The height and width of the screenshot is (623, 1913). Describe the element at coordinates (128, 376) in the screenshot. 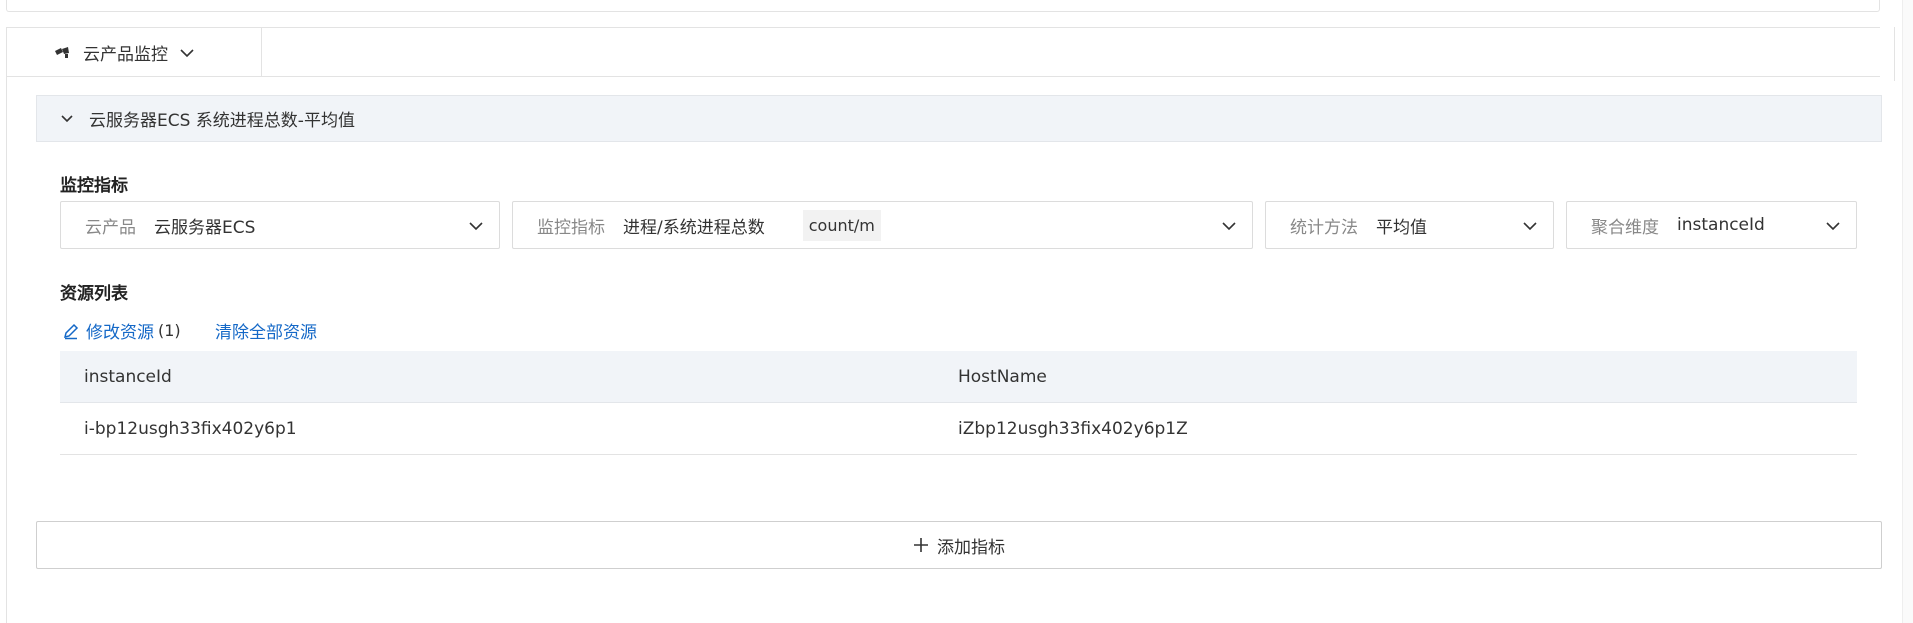

I see `column-header: instanceId` at that location.